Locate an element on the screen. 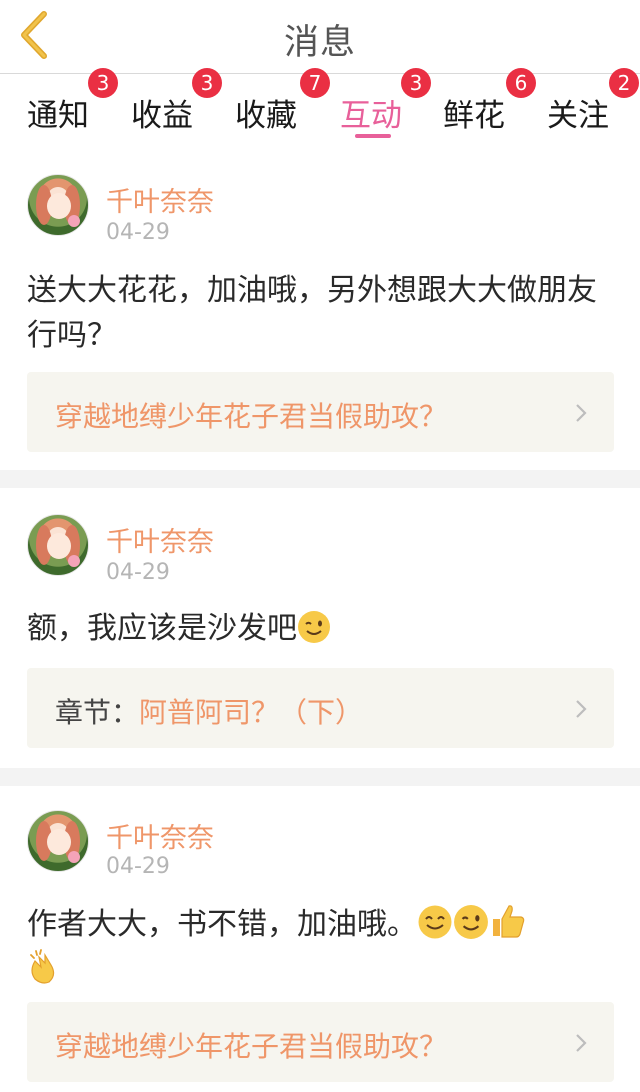  thumbs-up-emoji is located at coordinates (509, 921).